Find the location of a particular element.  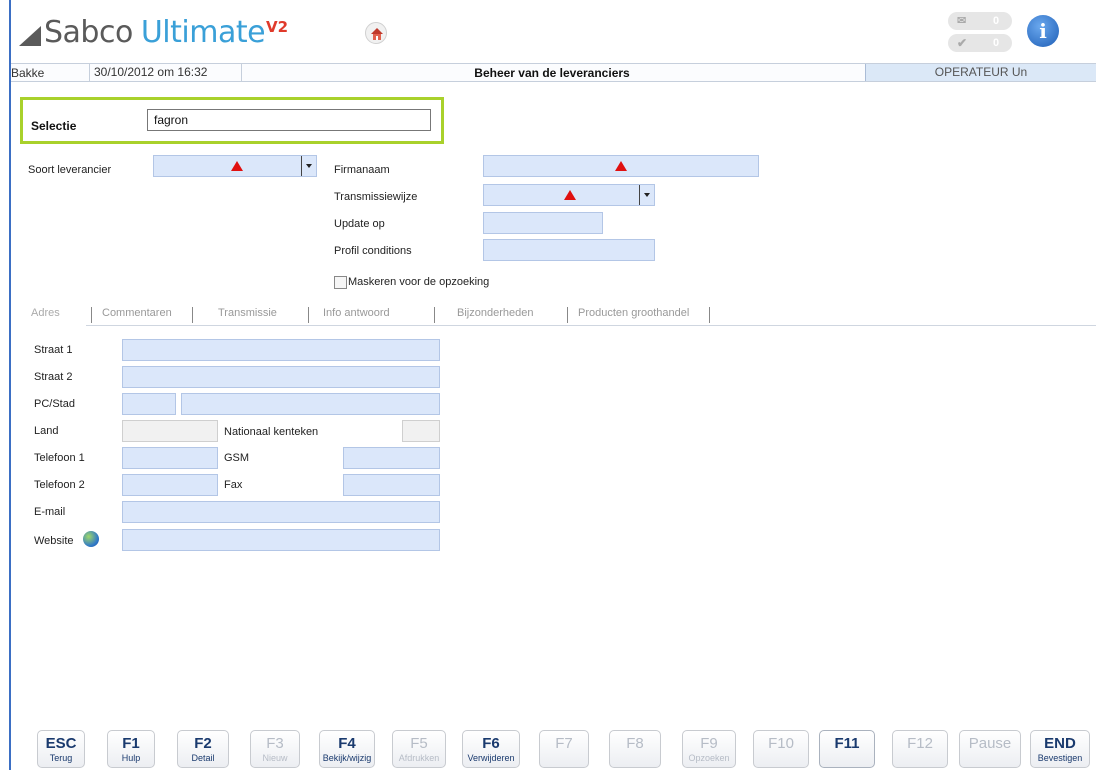

soort-leverancier-select is located at coordinates (235, 166).